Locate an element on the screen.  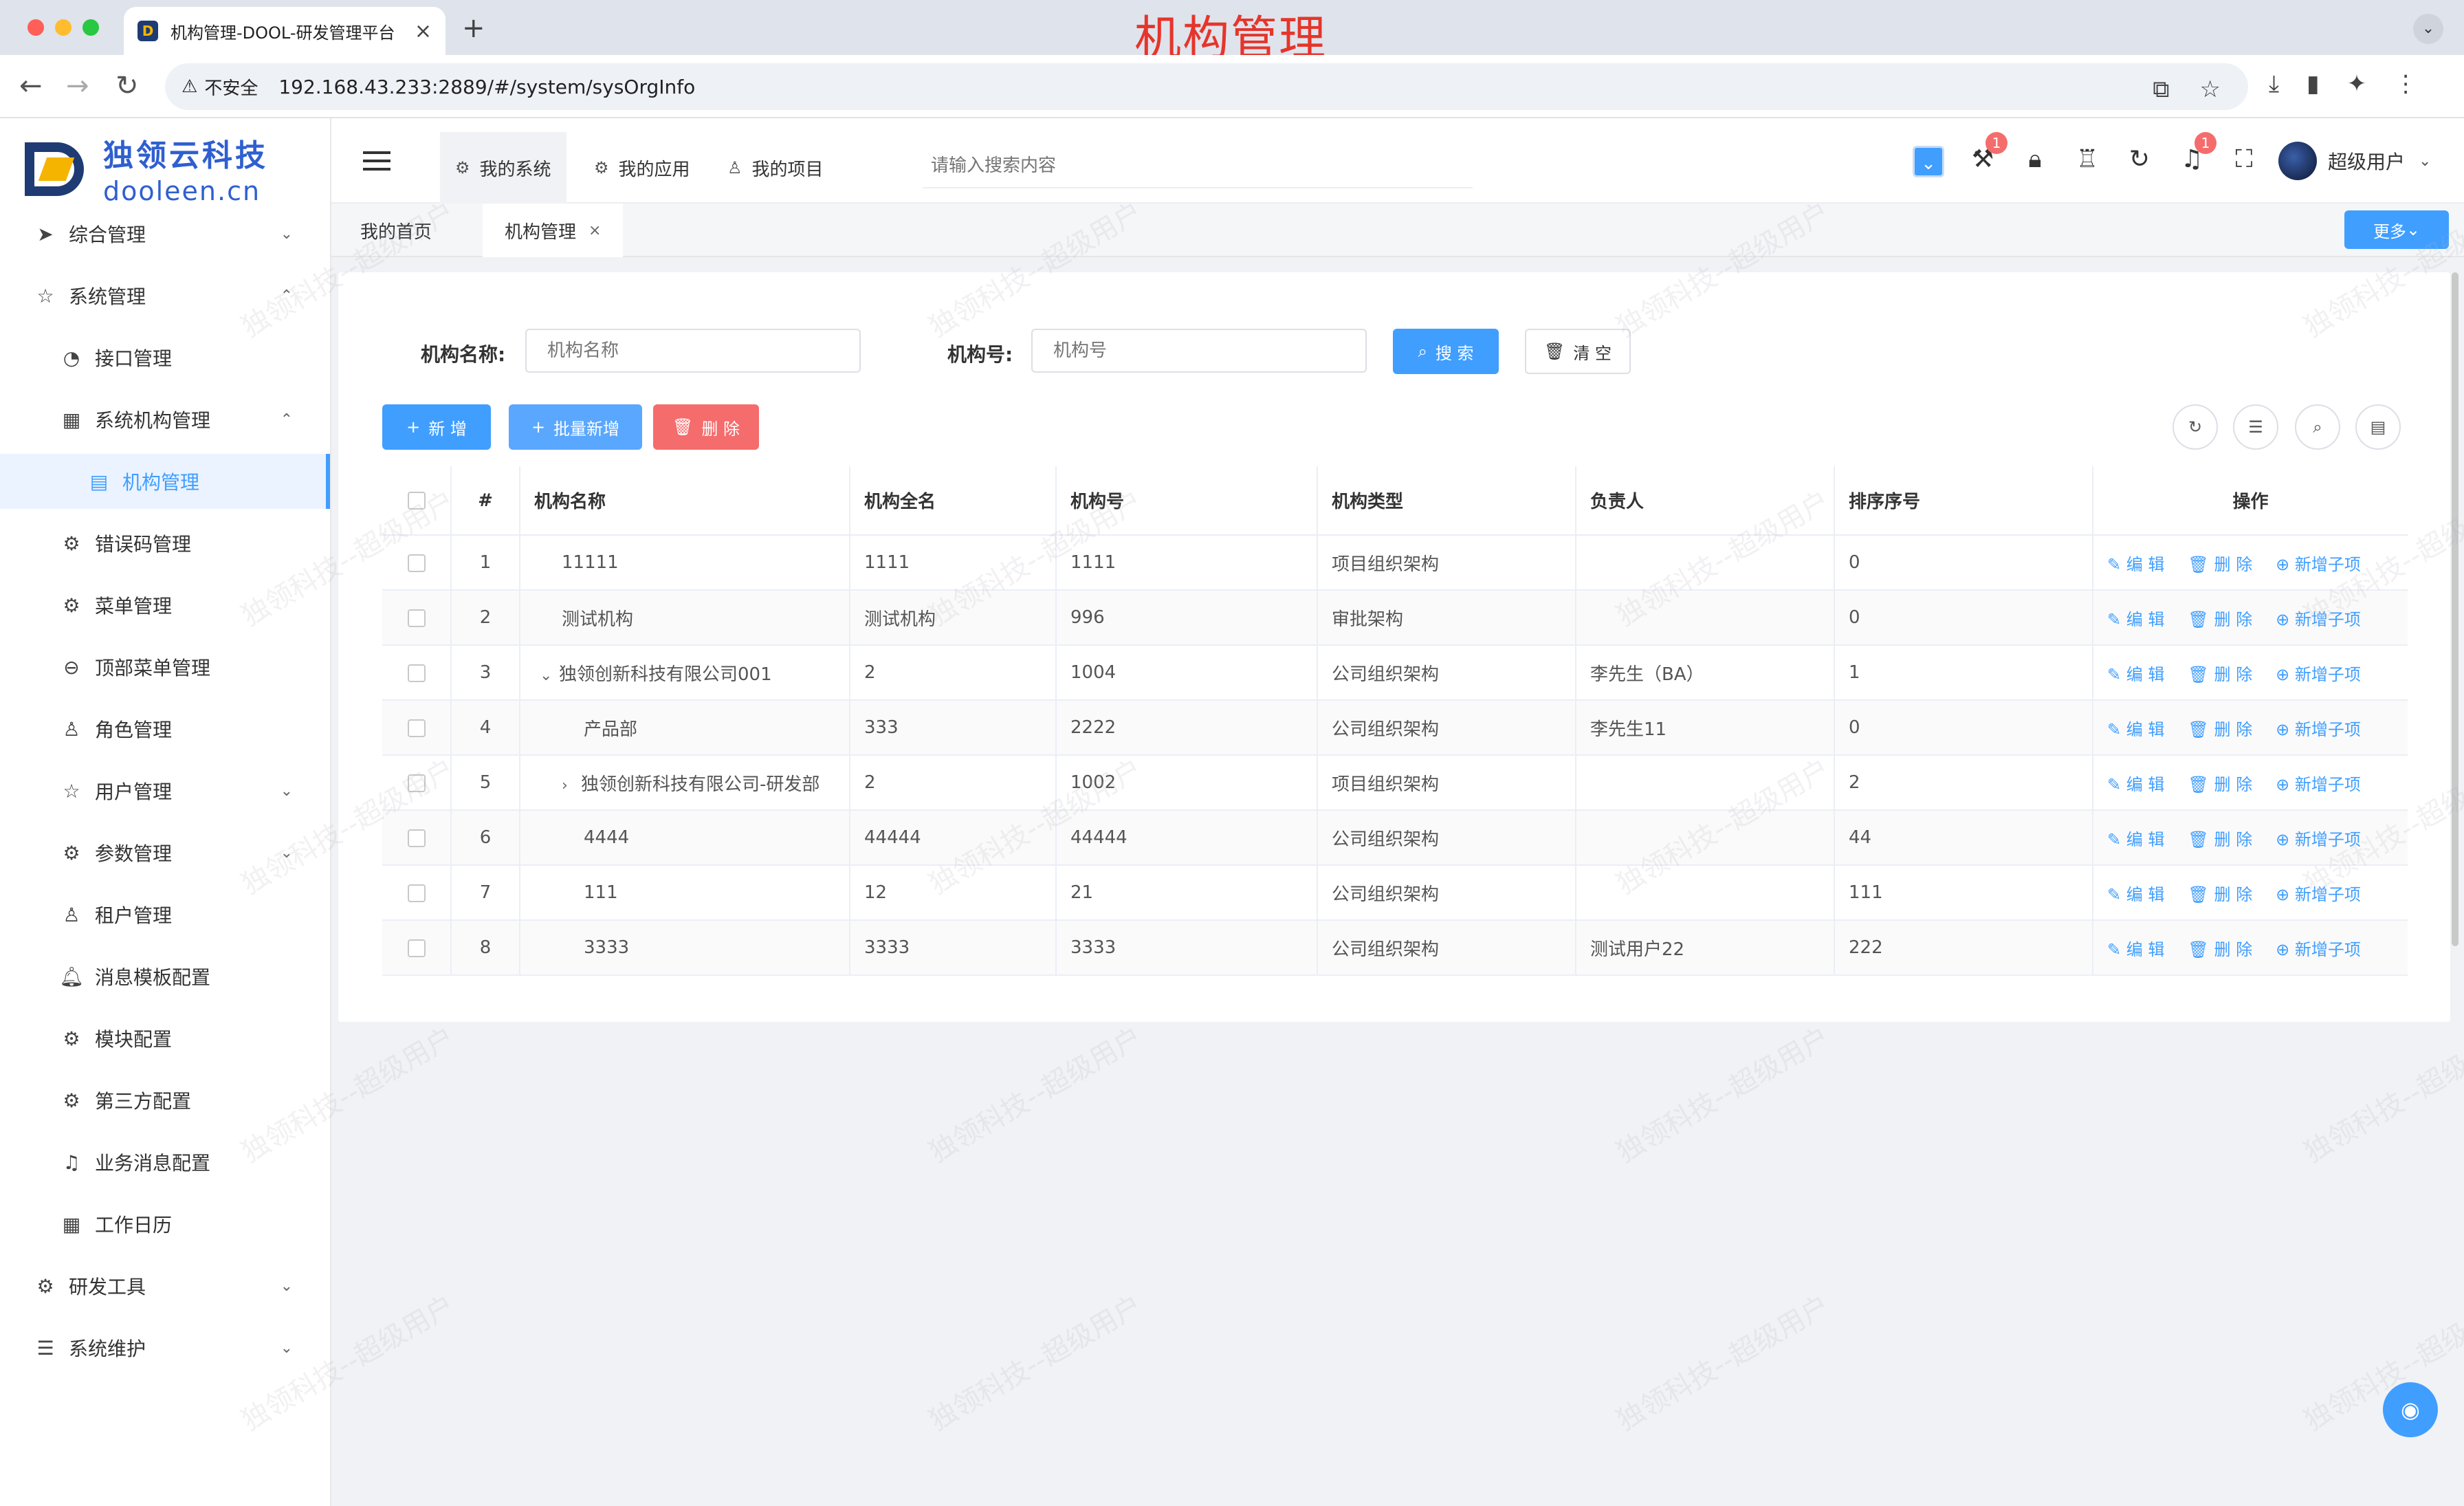
lock-icon: 🔒︎ is located at coordinates (2035, 159).